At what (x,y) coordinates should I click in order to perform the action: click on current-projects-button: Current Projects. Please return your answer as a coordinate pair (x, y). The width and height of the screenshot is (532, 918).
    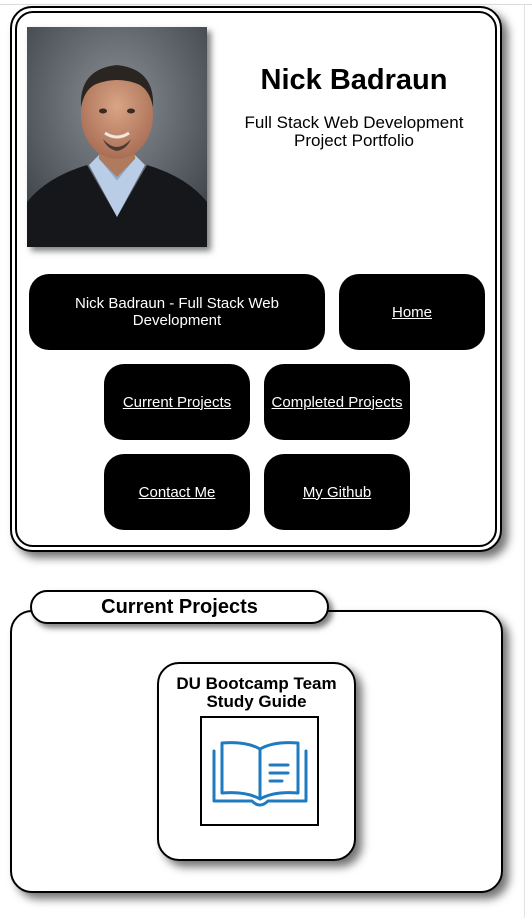
    Looking at the image, I should click on (177, 402).